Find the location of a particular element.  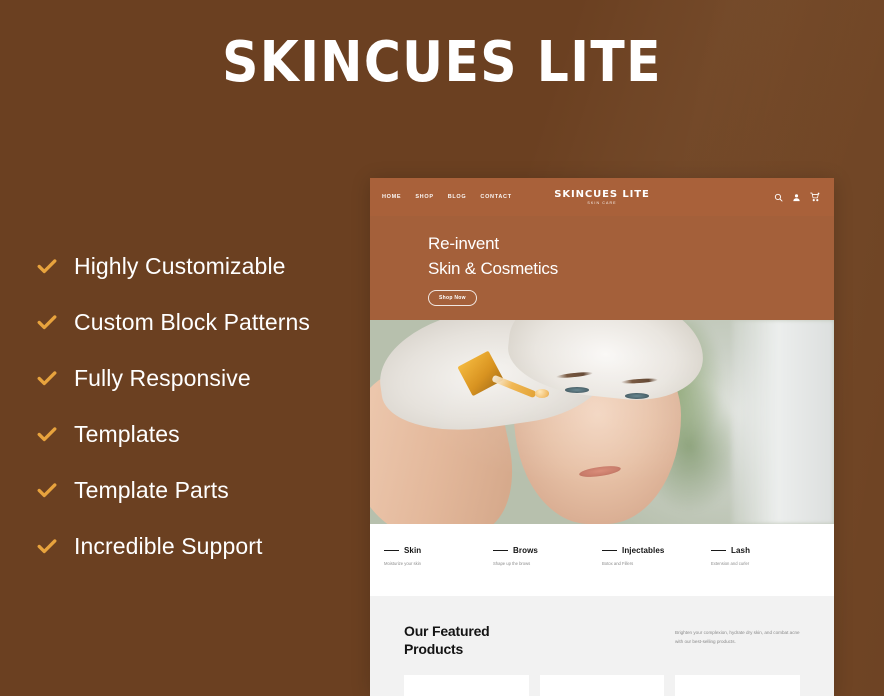

hero-headline-line1: Re-invent is located at coordinates (463, 243).